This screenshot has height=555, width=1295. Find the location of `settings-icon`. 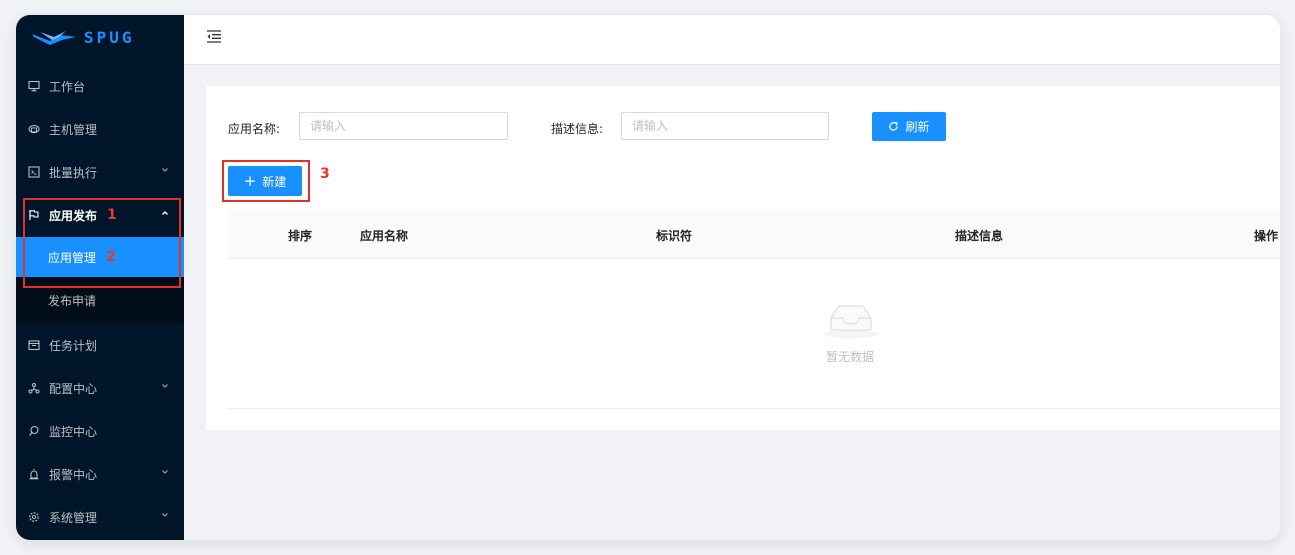

settings-icon is located at coordinates (34, 517).